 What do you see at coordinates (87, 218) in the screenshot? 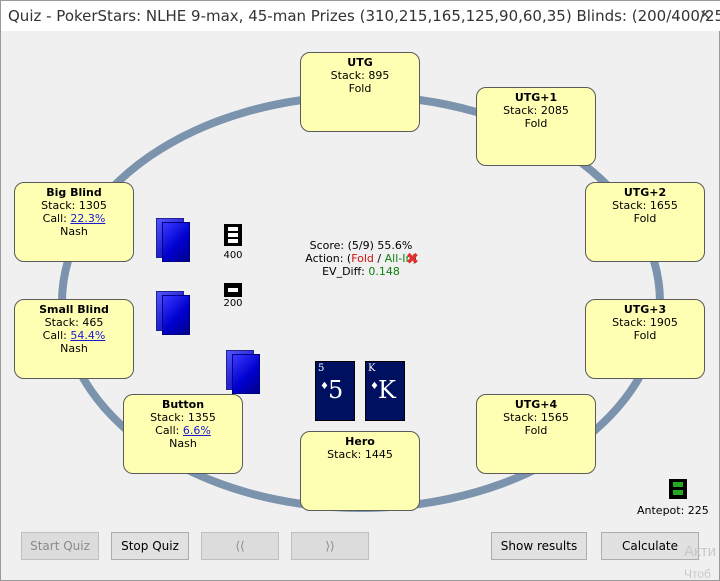
I see `call-pct-link: 22.3%` at bounding box center [87, 218].